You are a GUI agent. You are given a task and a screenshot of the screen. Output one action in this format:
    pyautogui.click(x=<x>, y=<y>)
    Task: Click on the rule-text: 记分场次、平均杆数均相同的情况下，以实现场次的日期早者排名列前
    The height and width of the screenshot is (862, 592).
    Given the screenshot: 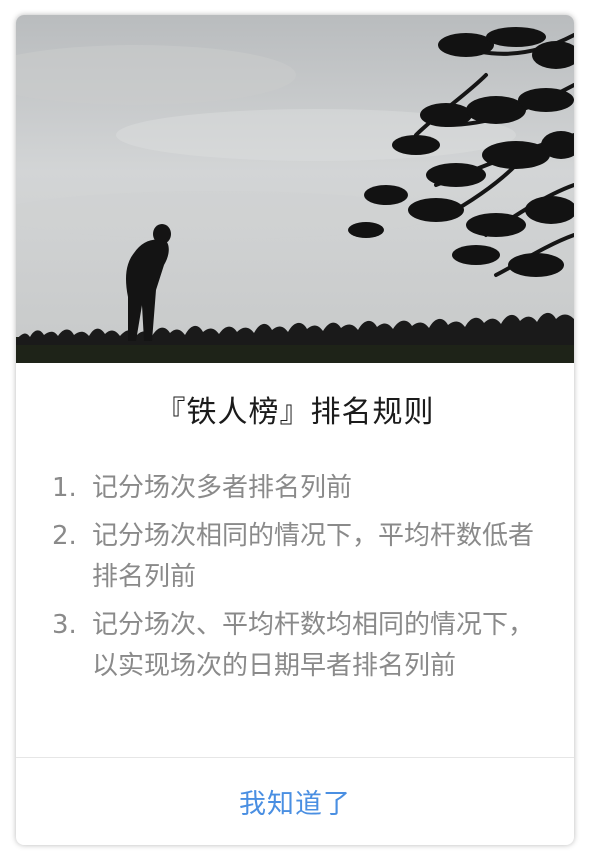 What is the action you would take?
    pyautogui.click(x=313, y=645)
    